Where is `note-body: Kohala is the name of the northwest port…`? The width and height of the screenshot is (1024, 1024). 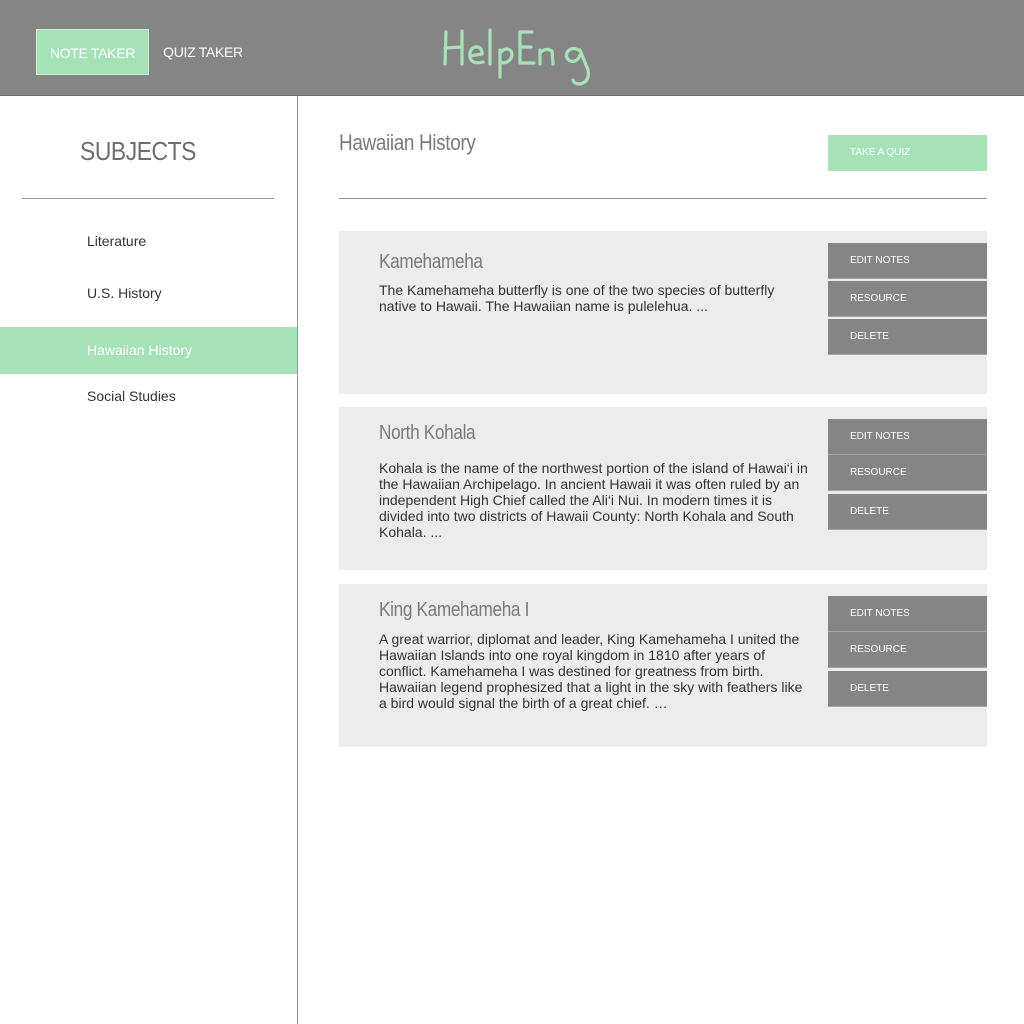 note-body: Kohala is the name of the northwest port… is located at coordinates (593, 500).